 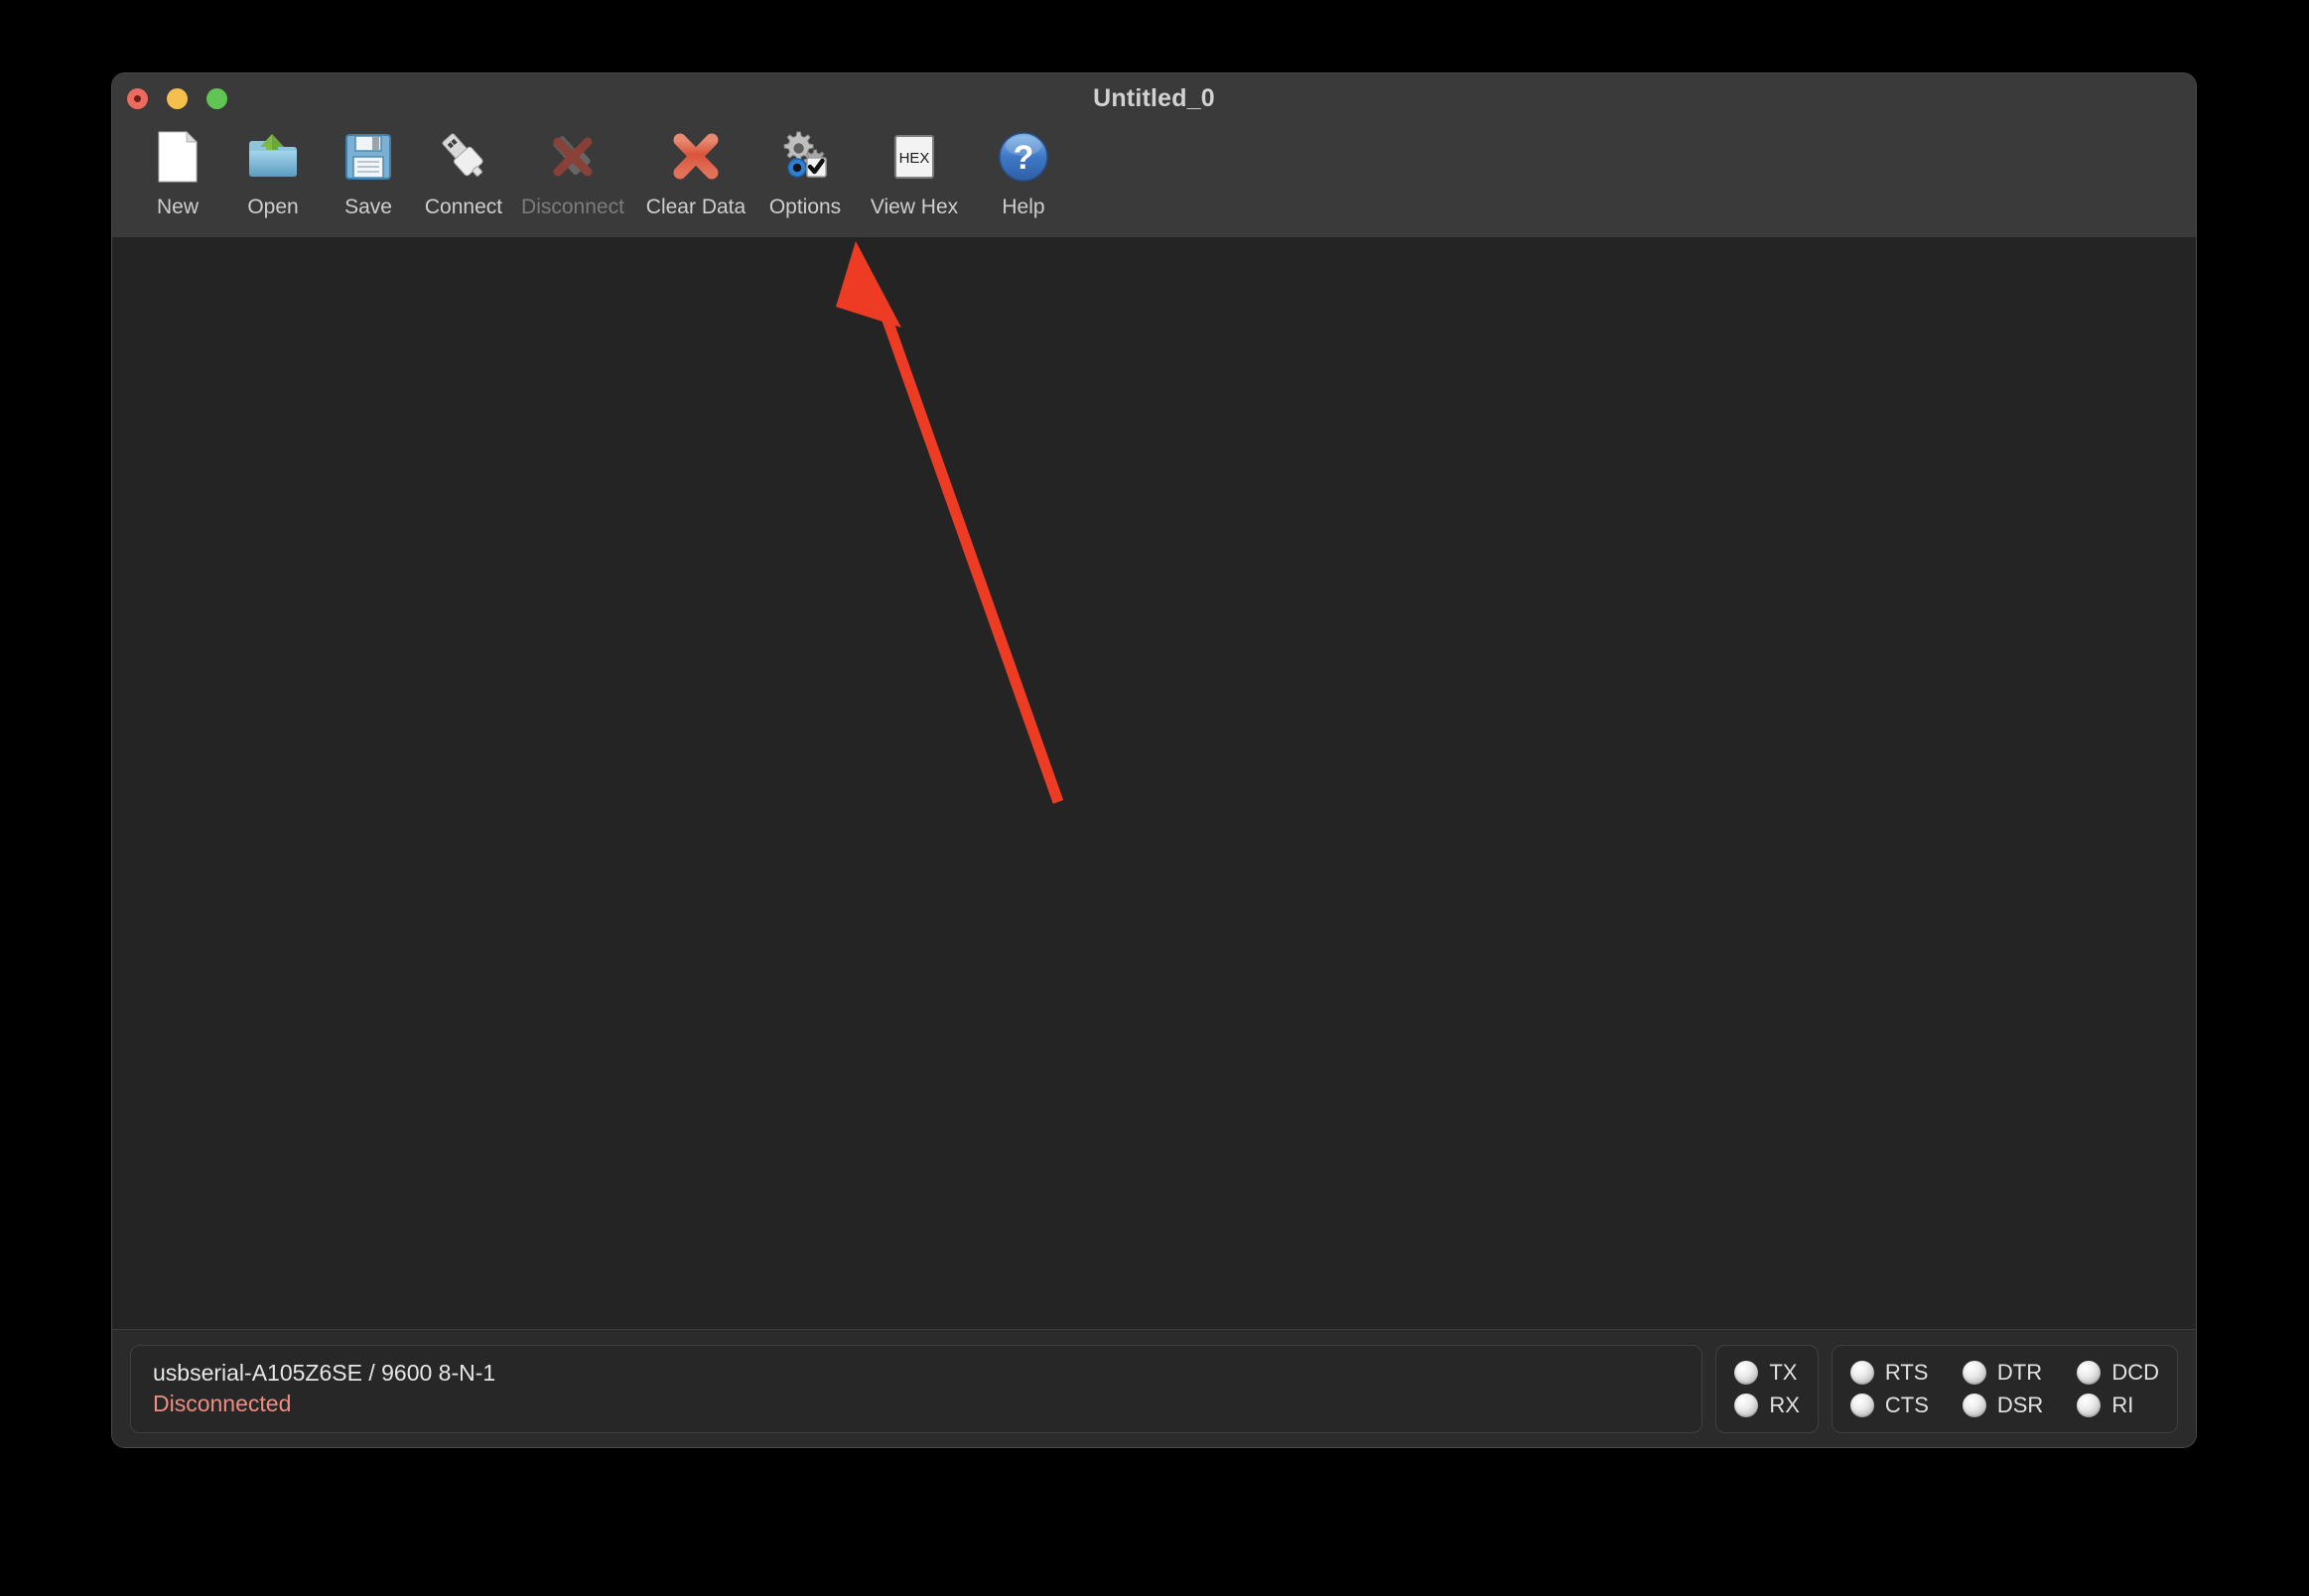 I want to click on dcd-led-label: DCD, so click(x=2135, y=1372).